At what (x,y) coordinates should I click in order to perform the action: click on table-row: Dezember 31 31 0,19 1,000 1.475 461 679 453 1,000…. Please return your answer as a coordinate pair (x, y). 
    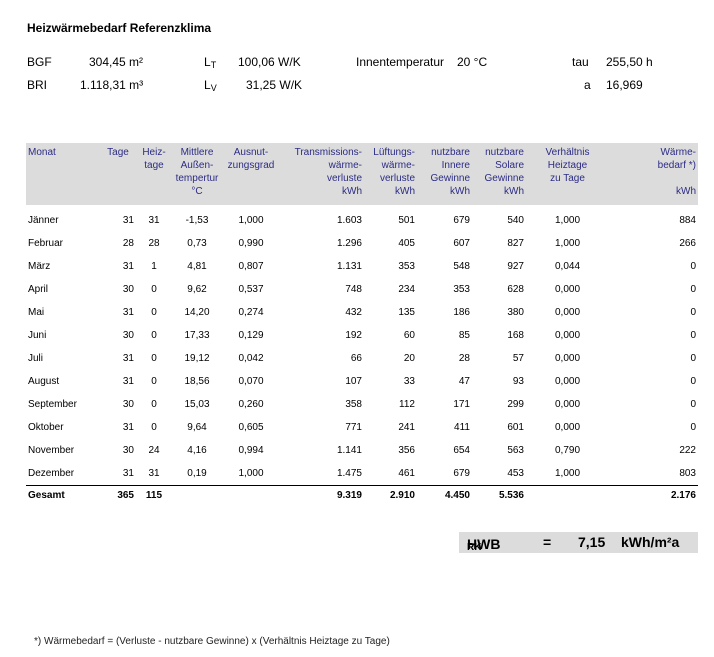
    Looking at the image, I should click on (362, 474).